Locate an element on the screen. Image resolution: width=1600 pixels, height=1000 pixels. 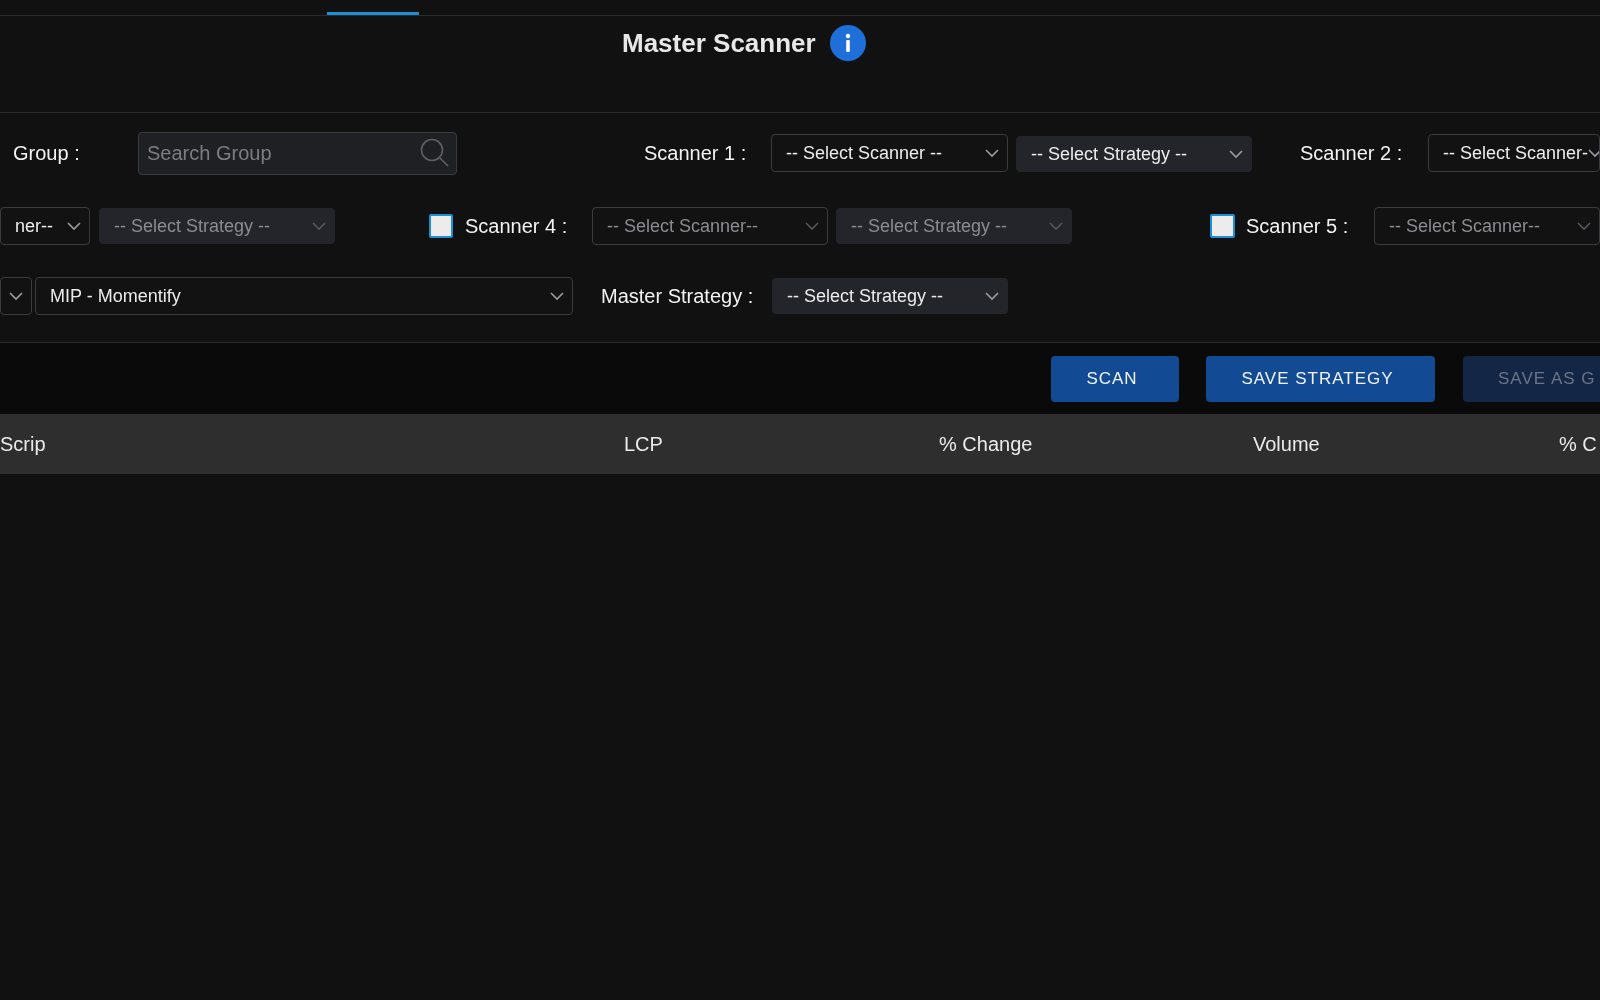
field-label: Scanner 1 : is located at coordinates (696, 153).